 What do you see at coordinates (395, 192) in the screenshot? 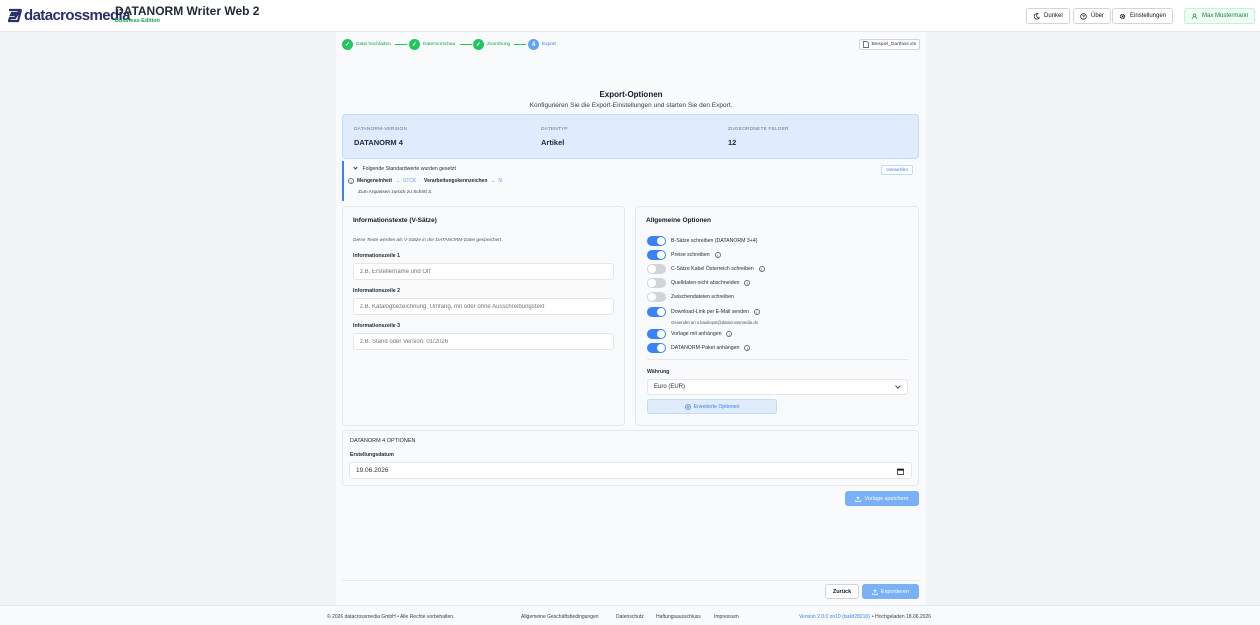
I see `defaults-note: Zum Anpassen zurück zu Schritt 3.` at bounding box center [395, 192].